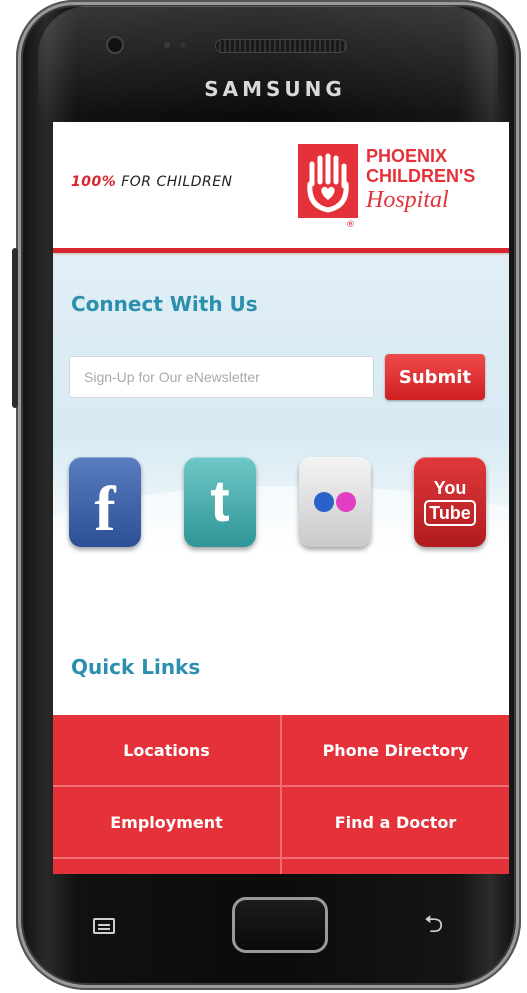 The height and width of the screenshot is (993, 527). I want to click on tagline-percent: 100%, so click(94, 182).